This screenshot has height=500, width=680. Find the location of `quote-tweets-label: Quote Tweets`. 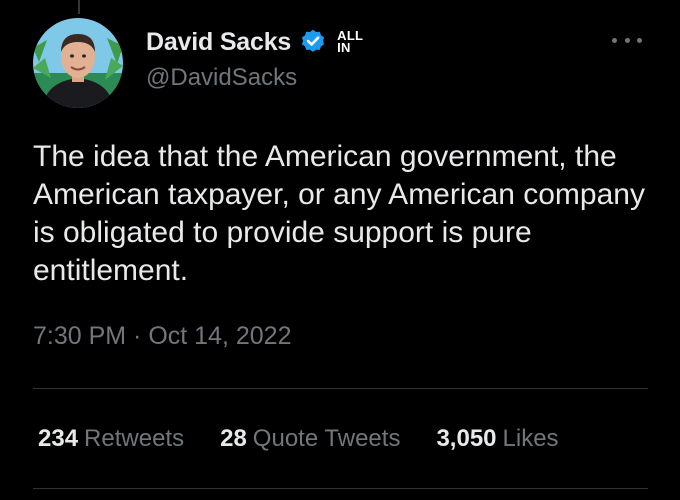

quote-tweets-label: Quote Tweets is located at coordinates (326, 438).